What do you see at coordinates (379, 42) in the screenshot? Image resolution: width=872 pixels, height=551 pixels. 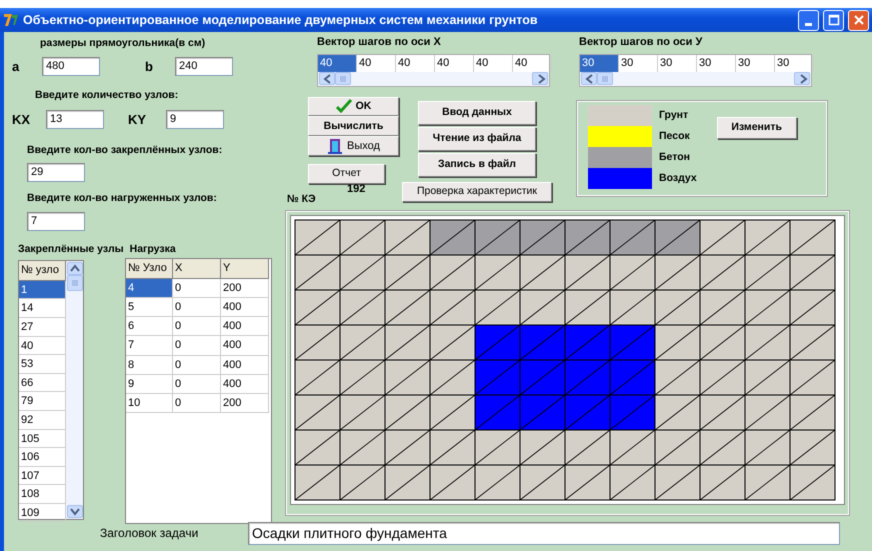 I see `grid-label: Вектор шагов по оси X` at bounding box center [379, 42].